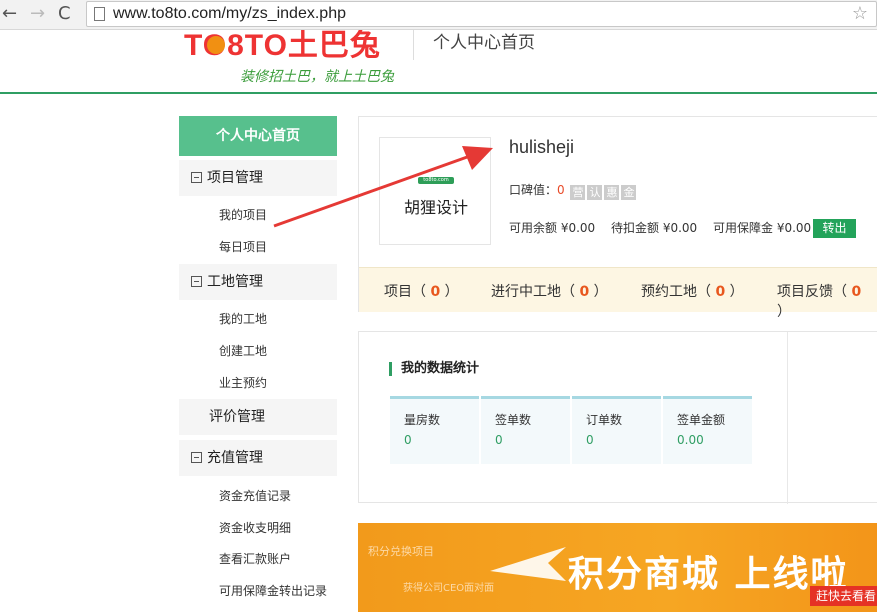 This screenshot has width=877, height=612. I want to click on avatar-site-badge: to8to.com, so click(436, 180).